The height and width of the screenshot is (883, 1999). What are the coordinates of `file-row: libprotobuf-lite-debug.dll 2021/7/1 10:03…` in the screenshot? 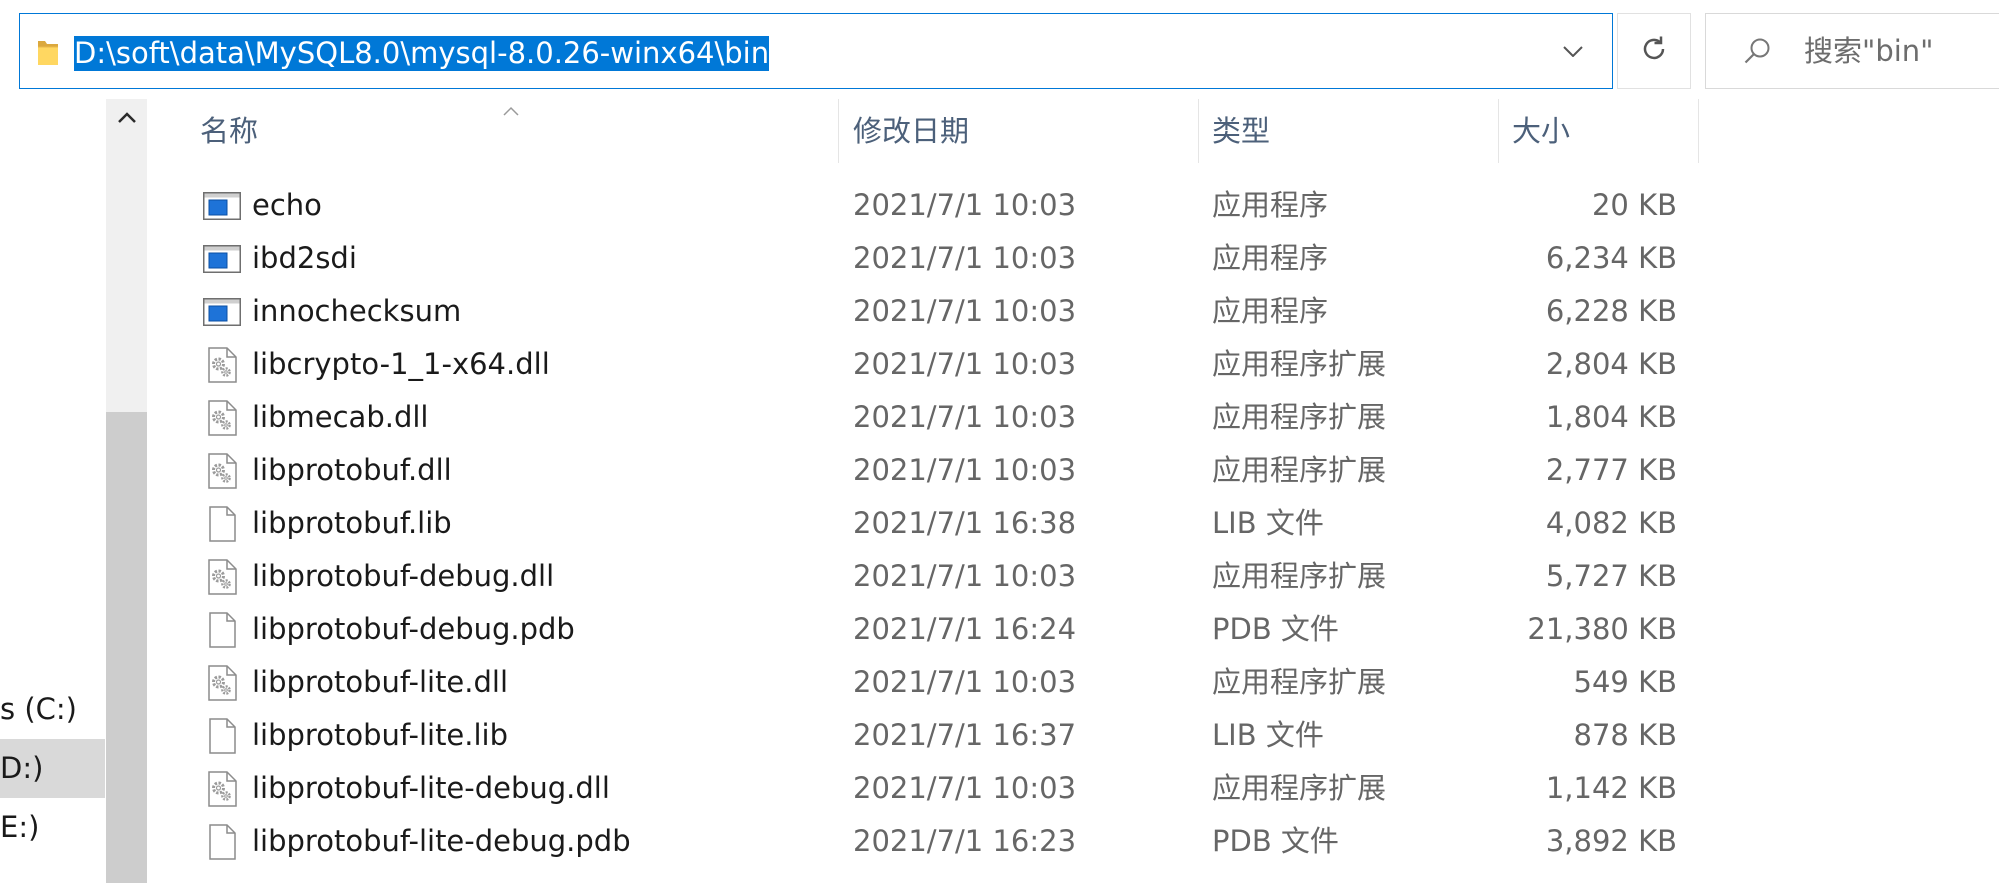 It's located at (1074, 788).